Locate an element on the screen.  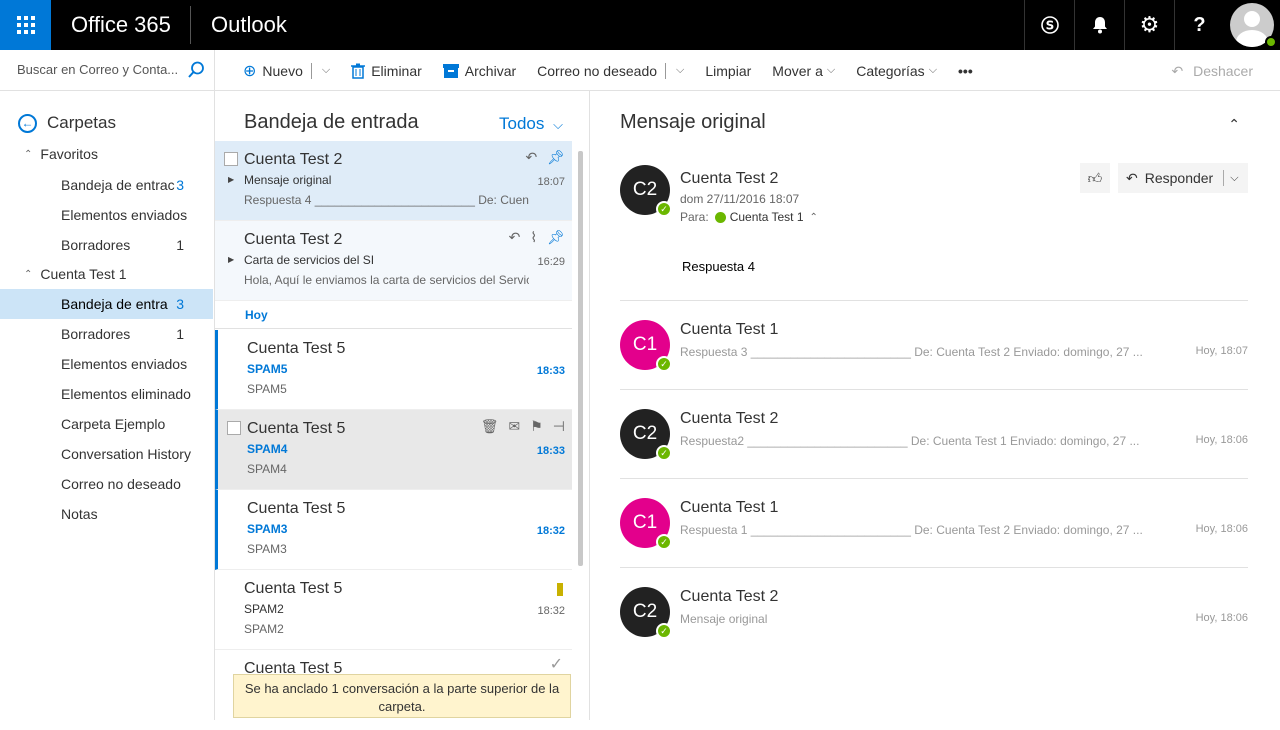
reply-button: ↶ Responder ⌵ is located at coordinates (1183, 178).